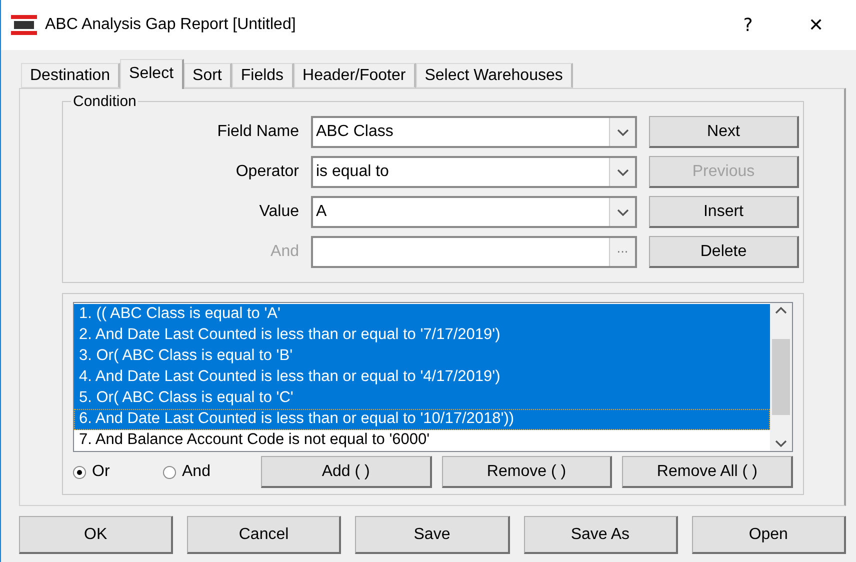 The height and width of the screenshot is (562, 856). I want to click on list-button: Add ( ), so click(346, 472).